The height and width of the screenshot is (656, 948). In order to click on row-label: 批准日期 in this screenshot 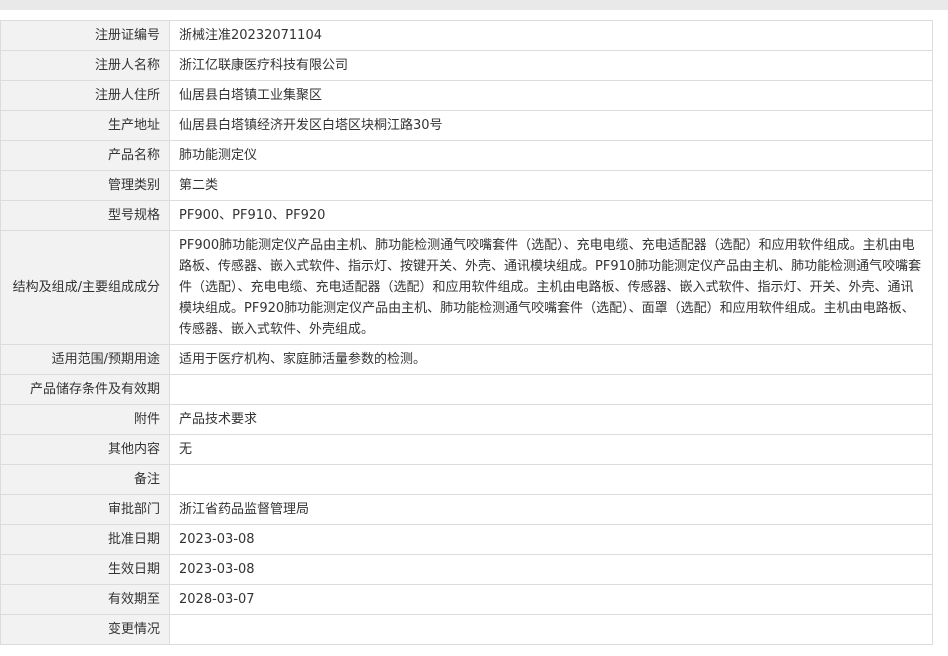, I will do `click(85, 539)`.